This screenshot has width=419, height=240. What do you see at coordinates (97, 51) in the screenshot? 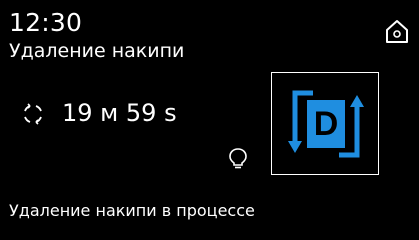
I see `program-title: Удаление накипи` at bounding box center [97, 51].